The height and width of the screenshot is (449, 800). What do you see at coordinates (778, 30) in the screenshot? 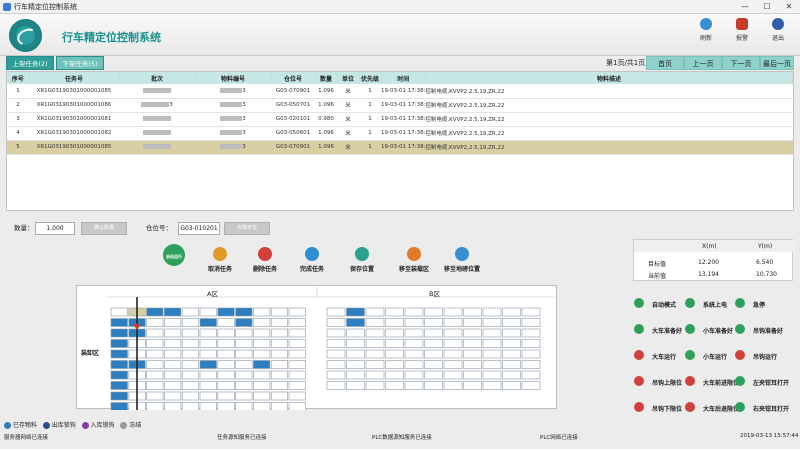
I see `exit-button: 退出` at bounding box center [778, 30].